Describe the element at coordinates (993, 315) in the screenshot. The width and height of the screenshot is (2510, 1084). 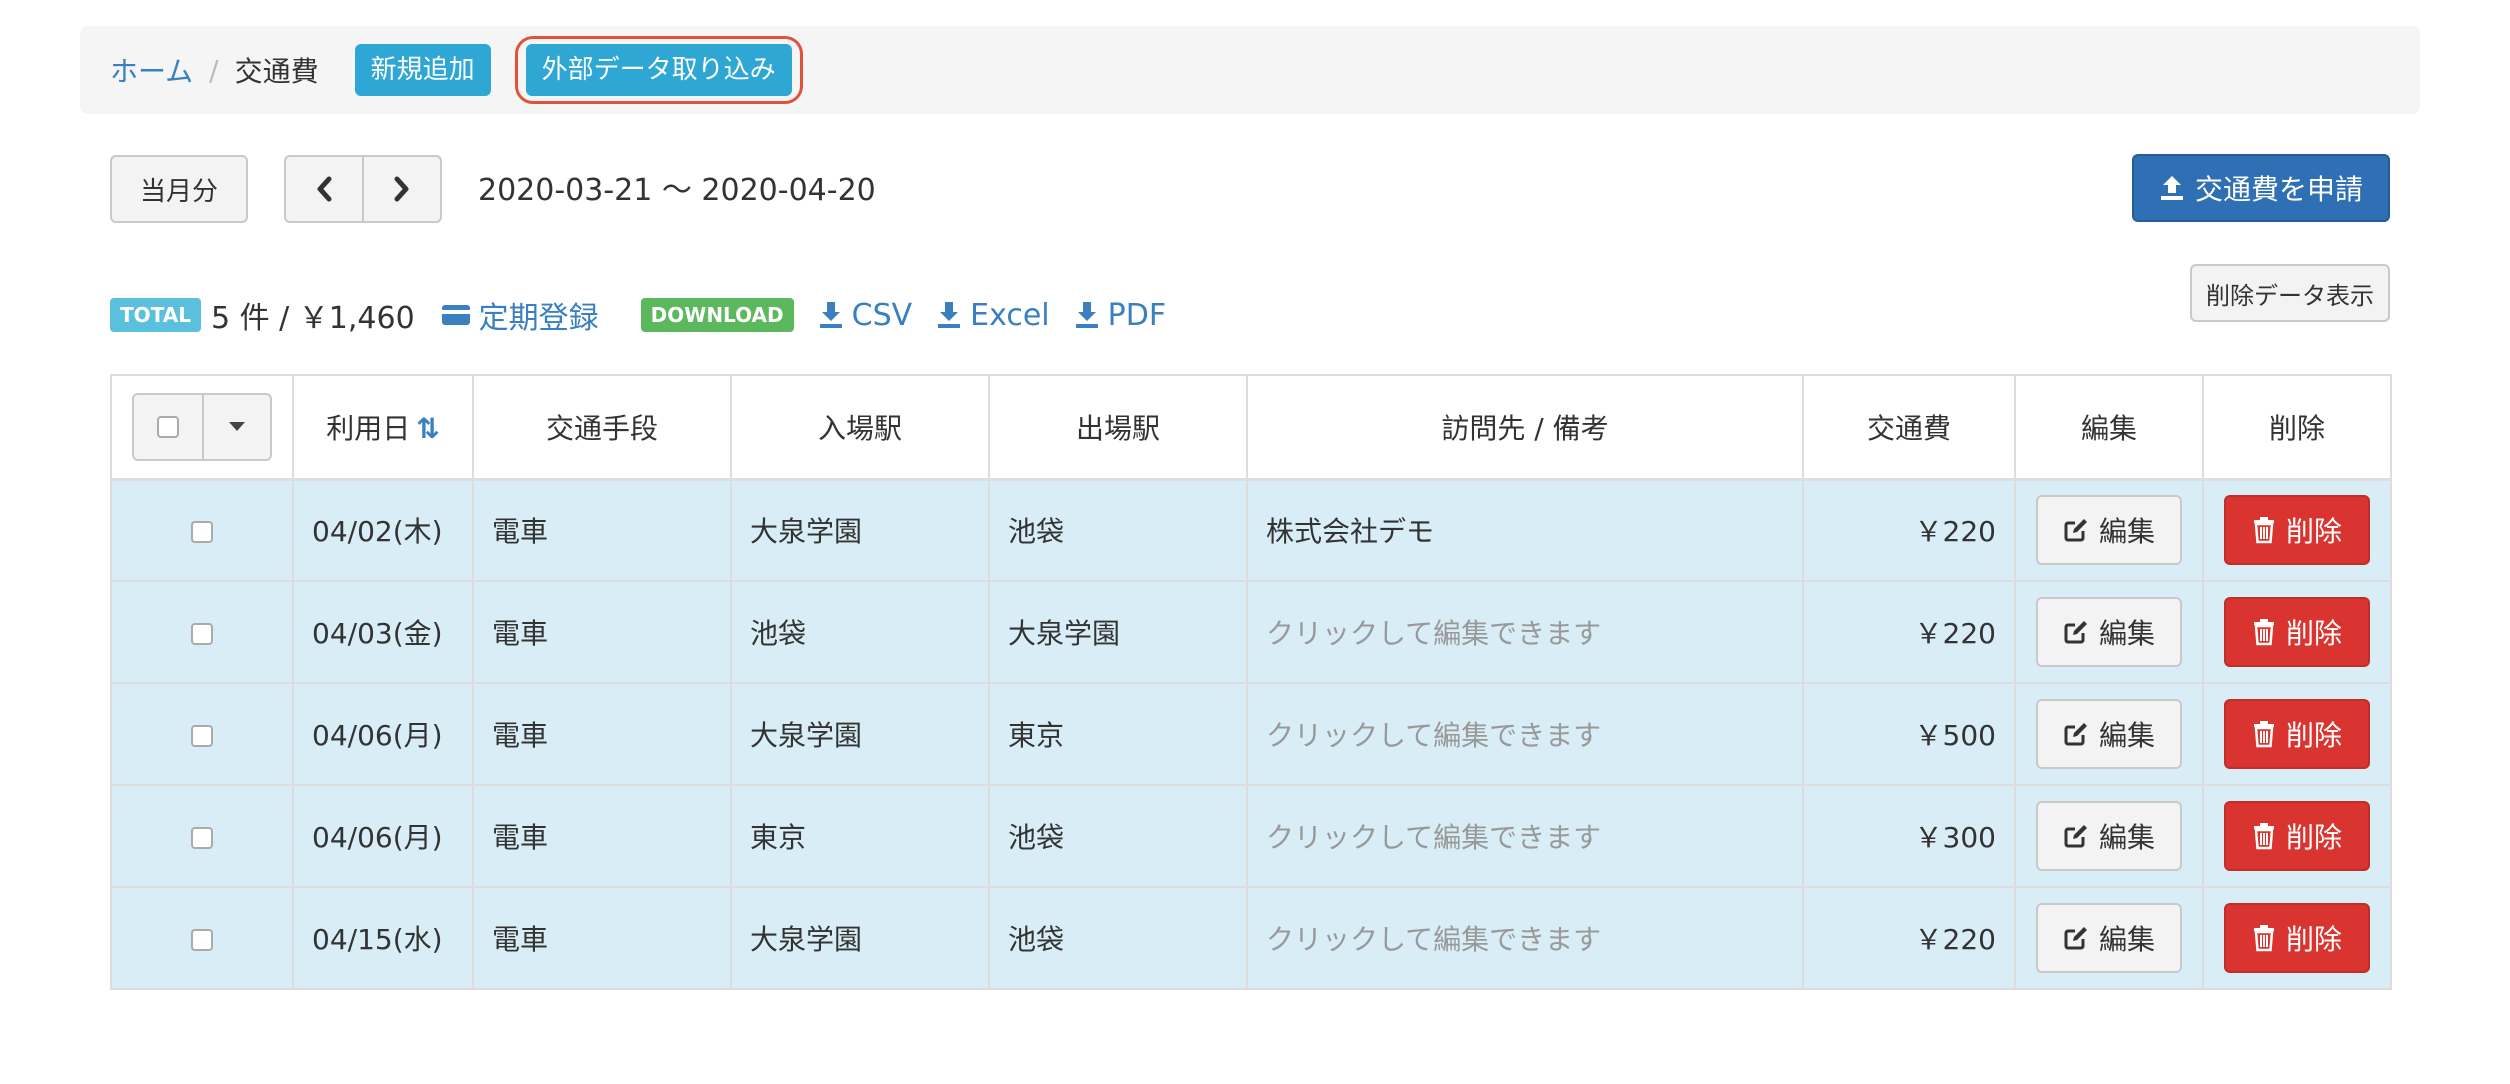
I see `download-excel-link: Excel` at that location.